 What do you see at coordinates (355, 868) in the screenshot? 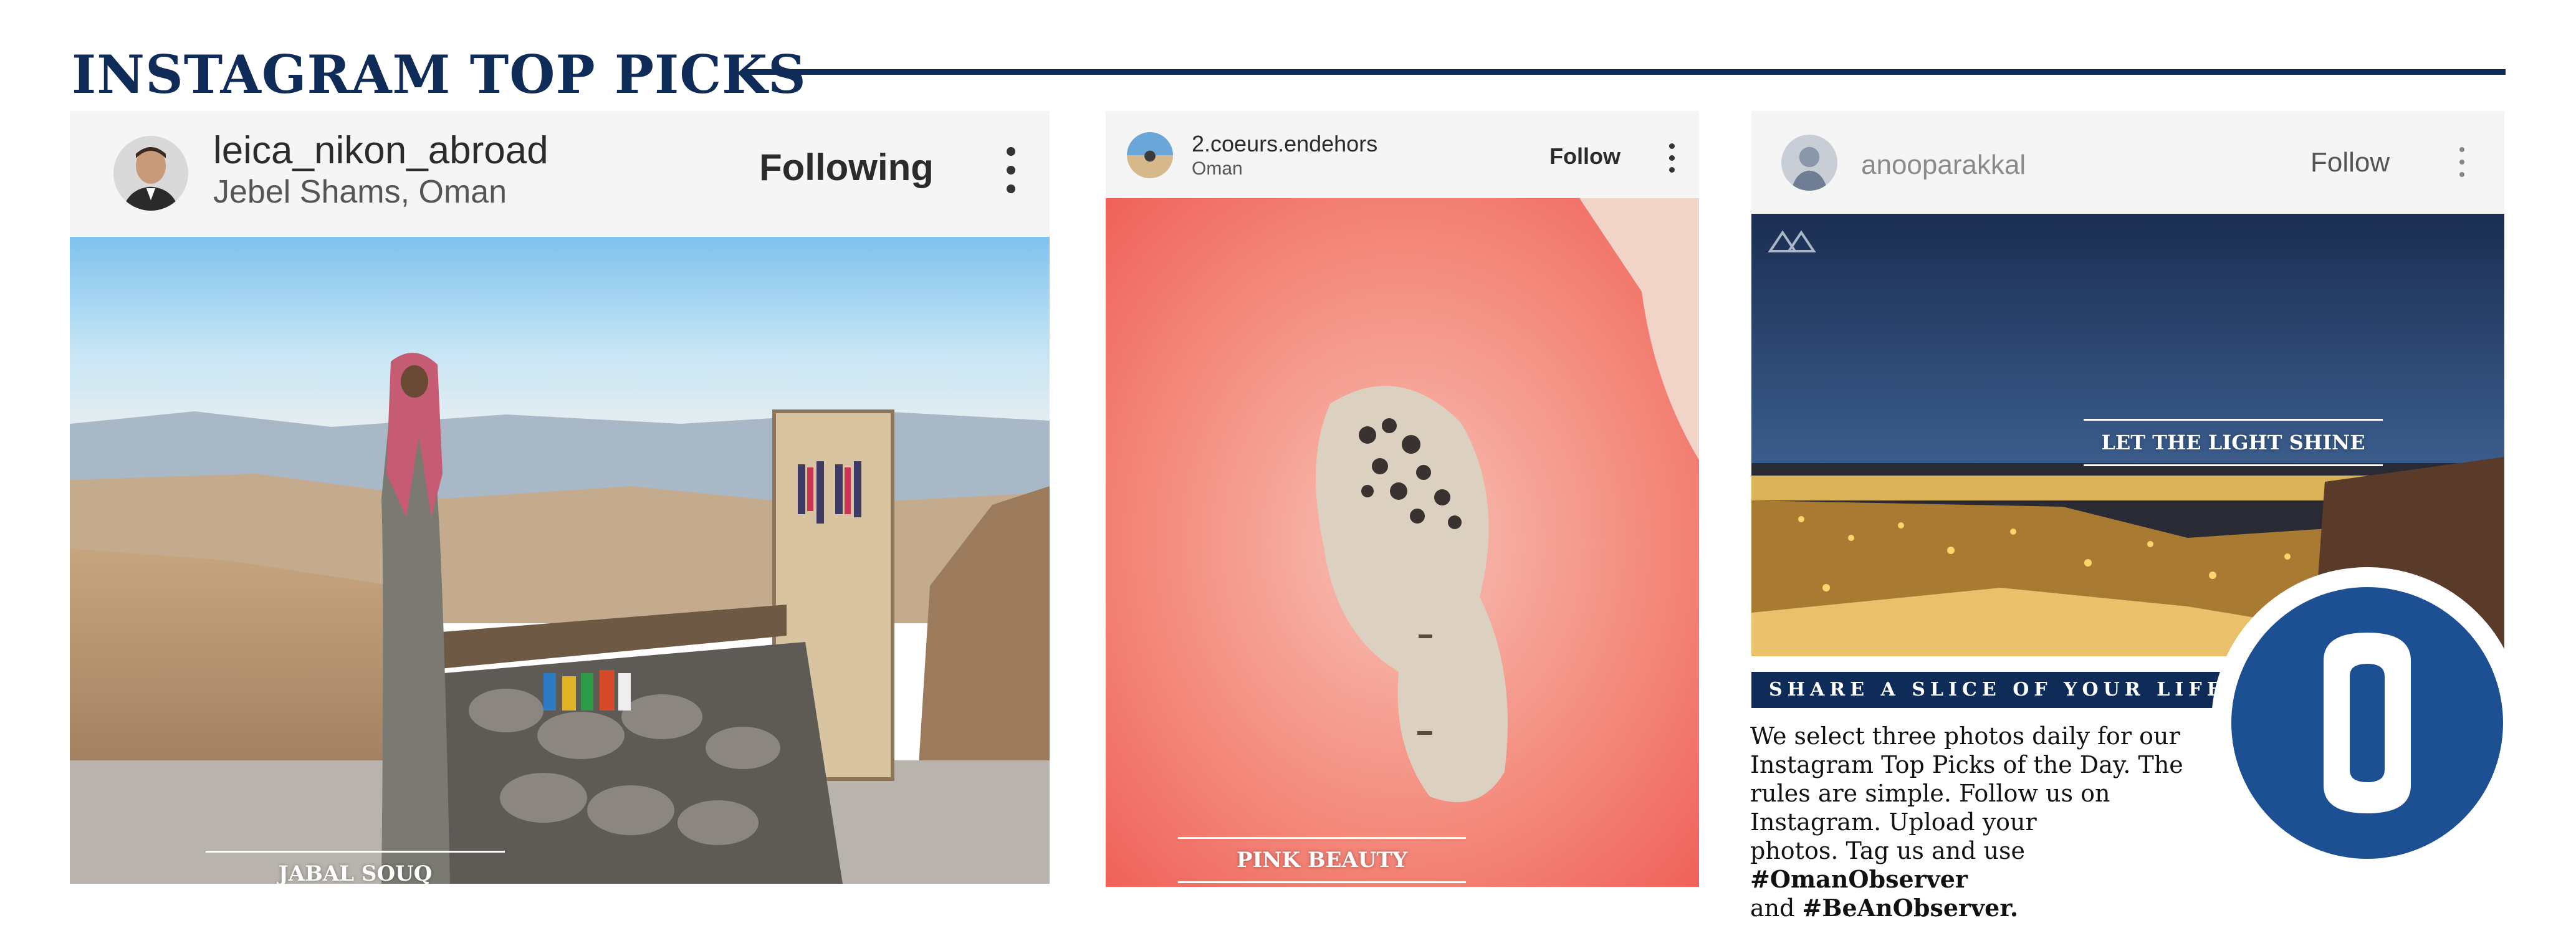
I see `photo-caption: JABAL SOUQ` at bounding box center [355, 868].